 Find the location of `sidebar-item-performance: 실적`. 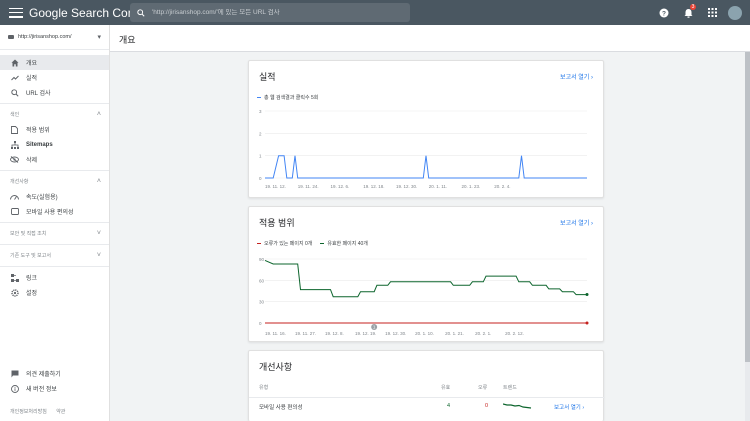

sidebar-item-performance: 실적 is located at coordinates (54, 77).